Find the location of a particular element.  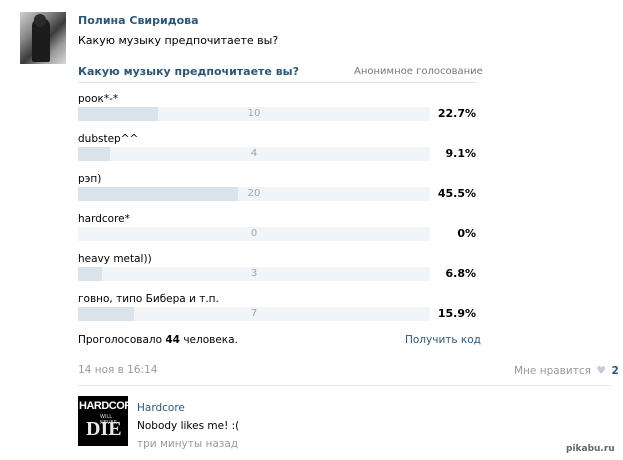

poll-option-label: hardcore* is located at coordinates (104, 219).